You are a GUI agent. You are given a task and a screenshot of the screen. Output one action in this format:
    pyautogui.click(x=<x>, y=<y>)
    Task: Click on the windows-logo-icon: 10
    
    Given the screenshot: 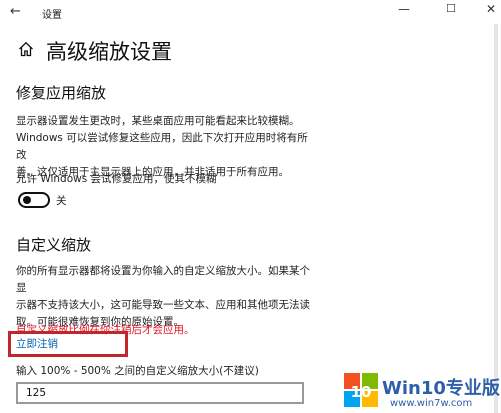 What is the action you would take?
    pyautogui.click(x=361, y=390)
    